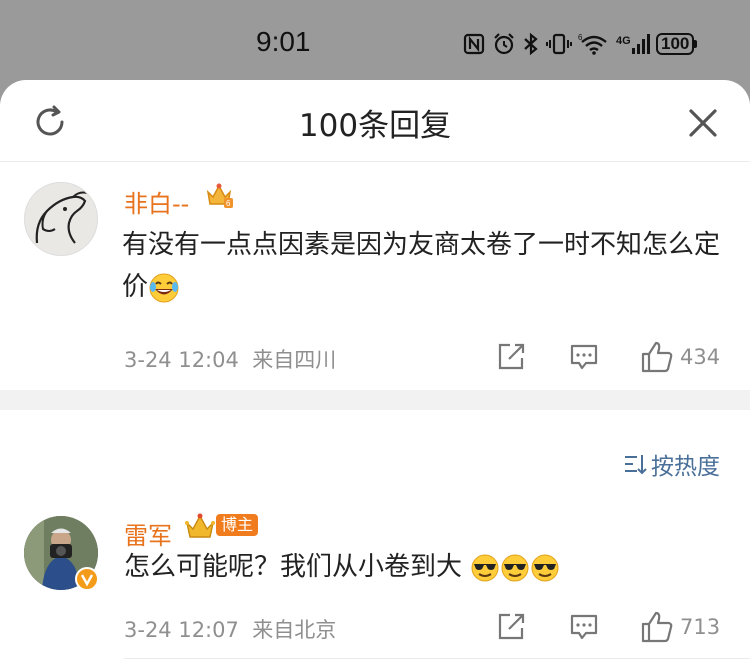 The height and width of the screenshot is (671, 750). What do you see at coordinates (293, 567) in the screenshot?
I see `comment-text-content: 怎么可能呢？我们从小卷到大` at bounding box center [293, 567].